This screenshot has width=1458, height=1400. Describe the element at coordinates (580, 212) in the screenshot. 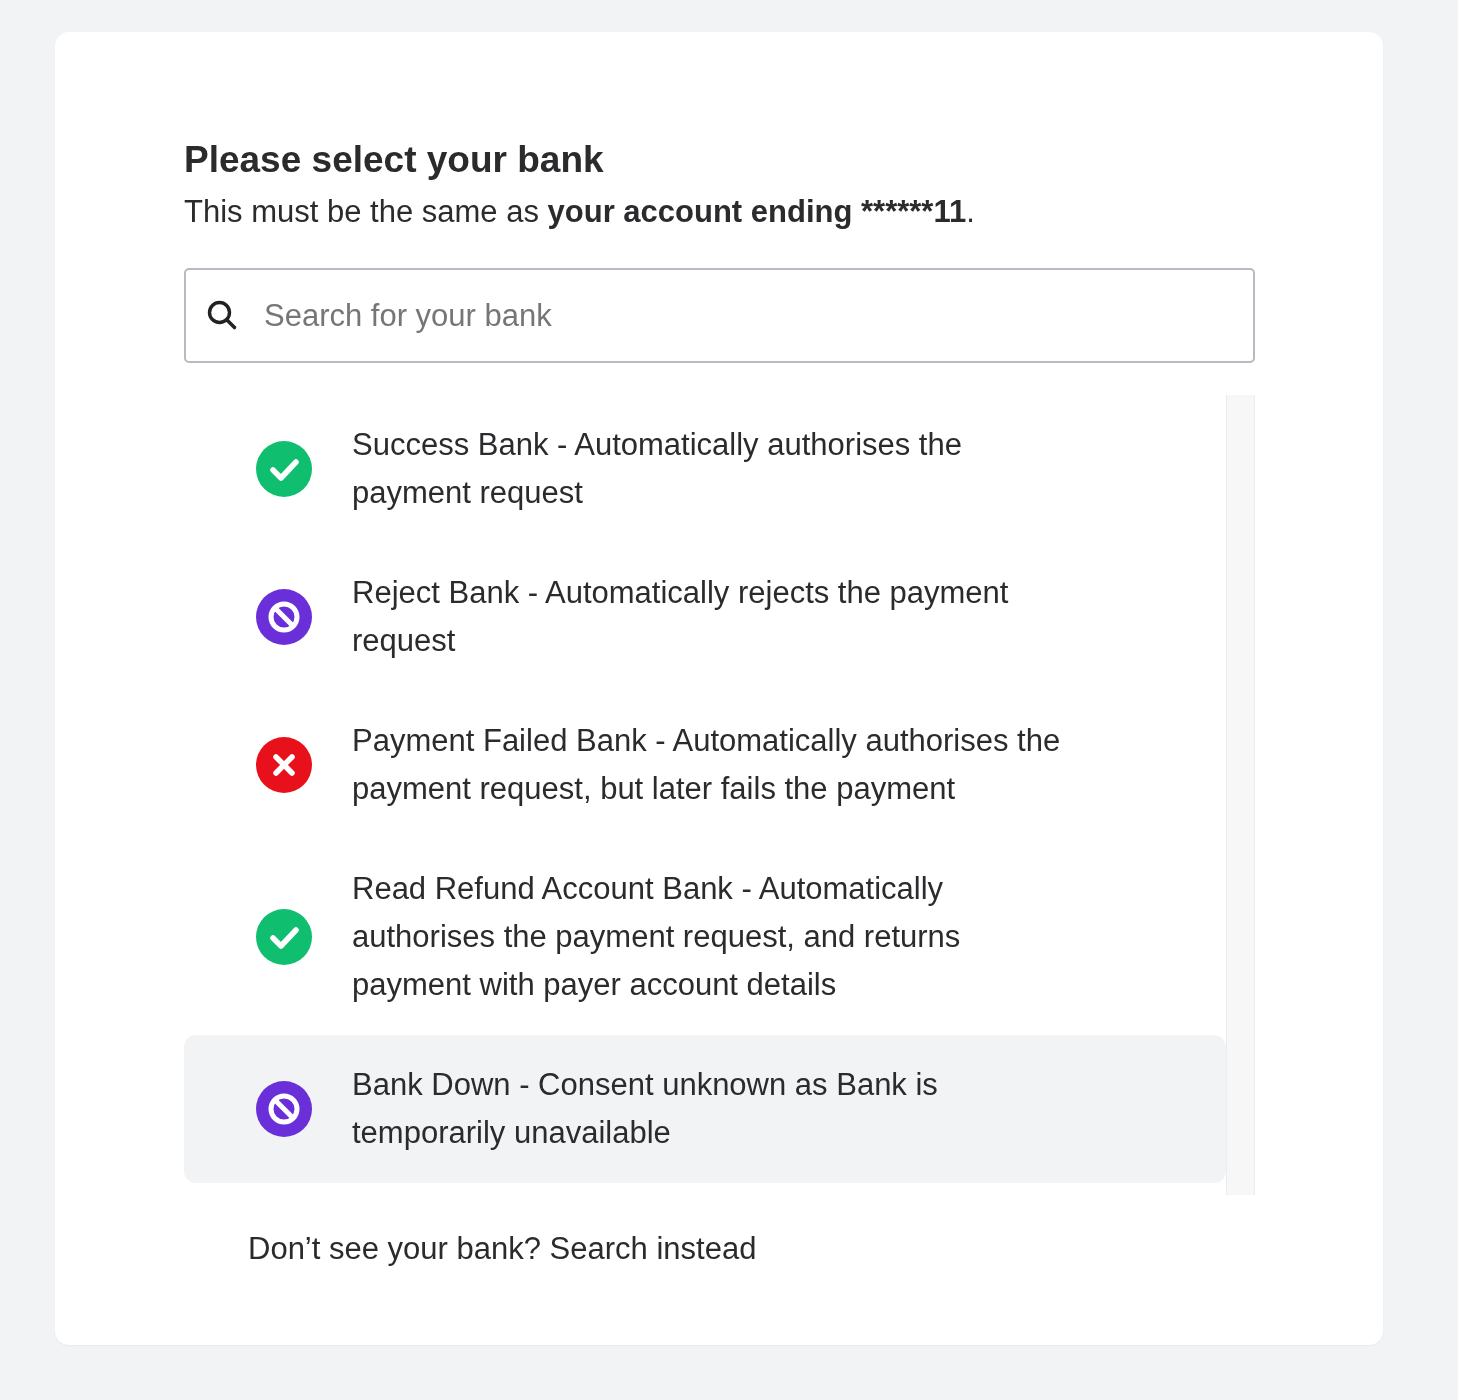

I see `account-instruction: This must be the same as your account ending ******11.` at that location.